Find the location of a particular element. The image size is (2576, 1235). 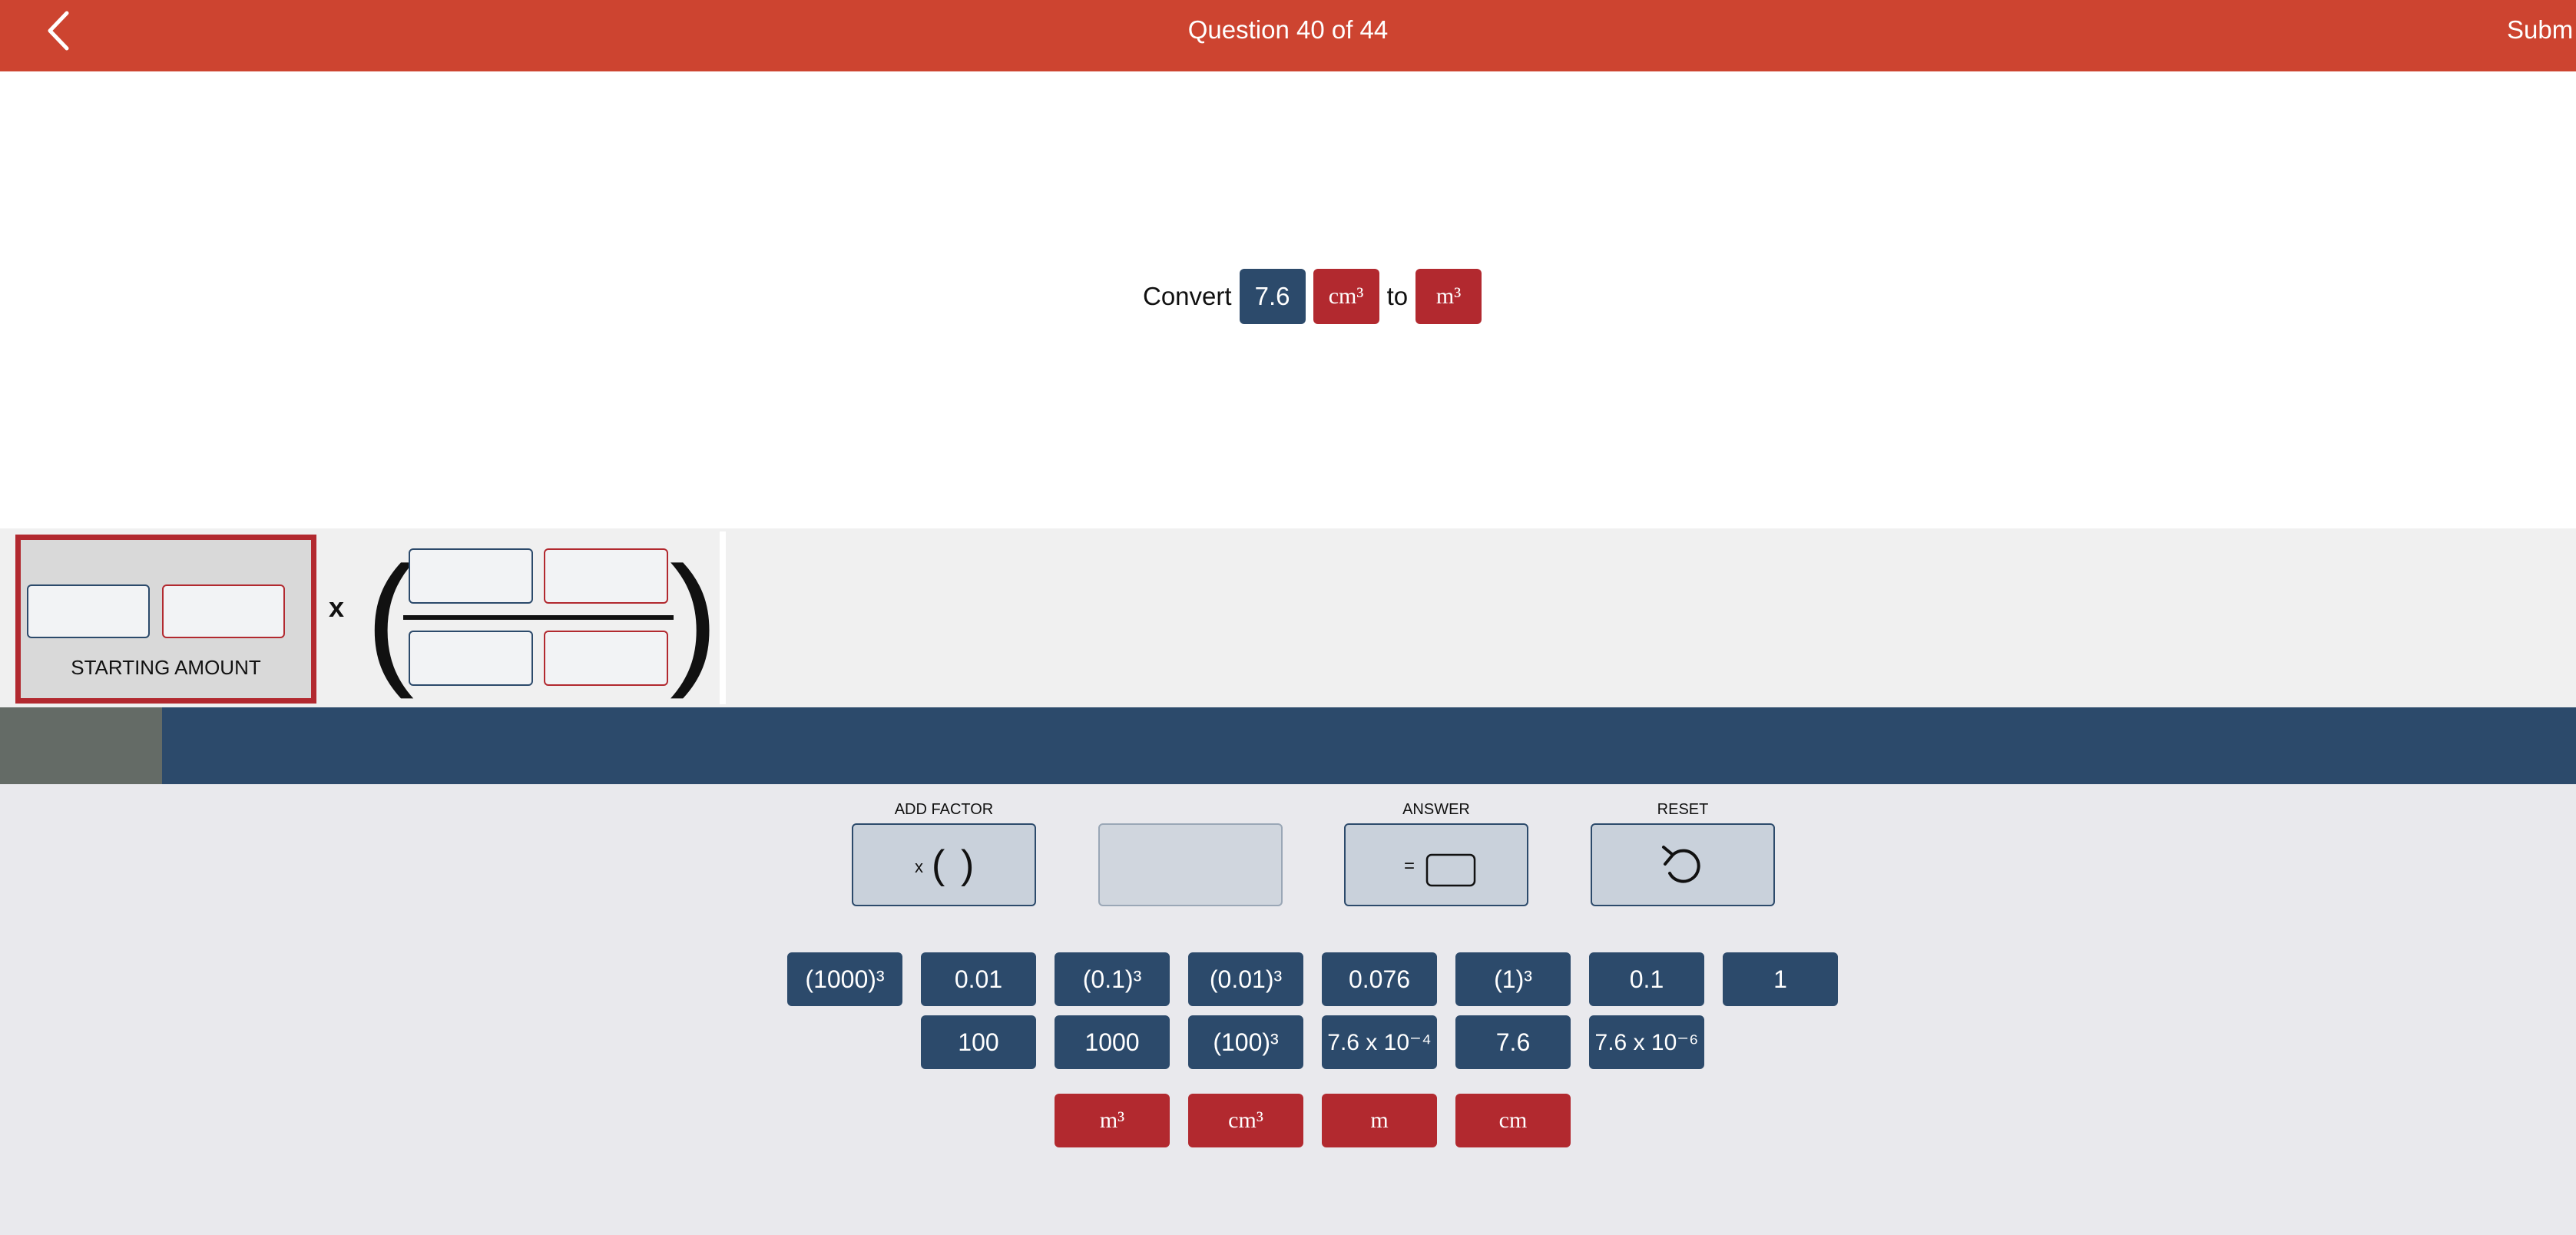

number-tile: 1000 is located at coordinates (1112, 1042).